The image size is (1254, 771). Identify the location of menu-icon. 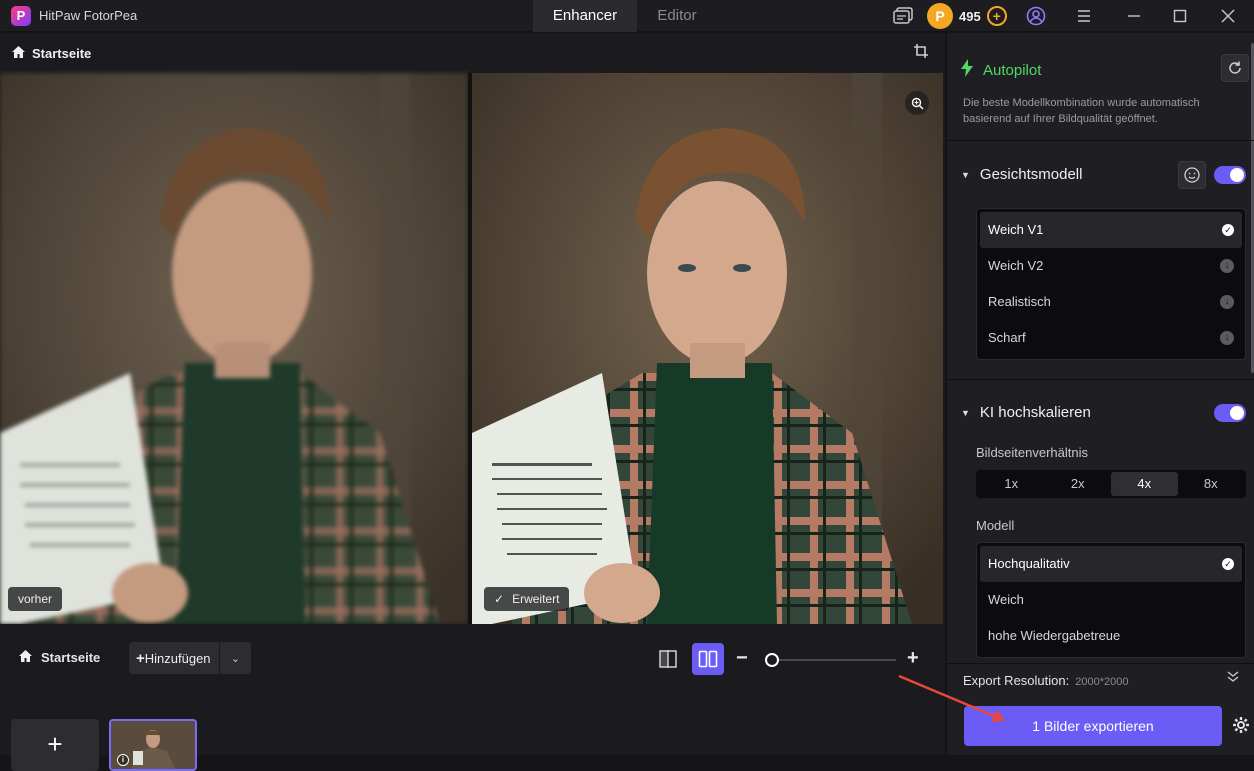
(1084, 16).